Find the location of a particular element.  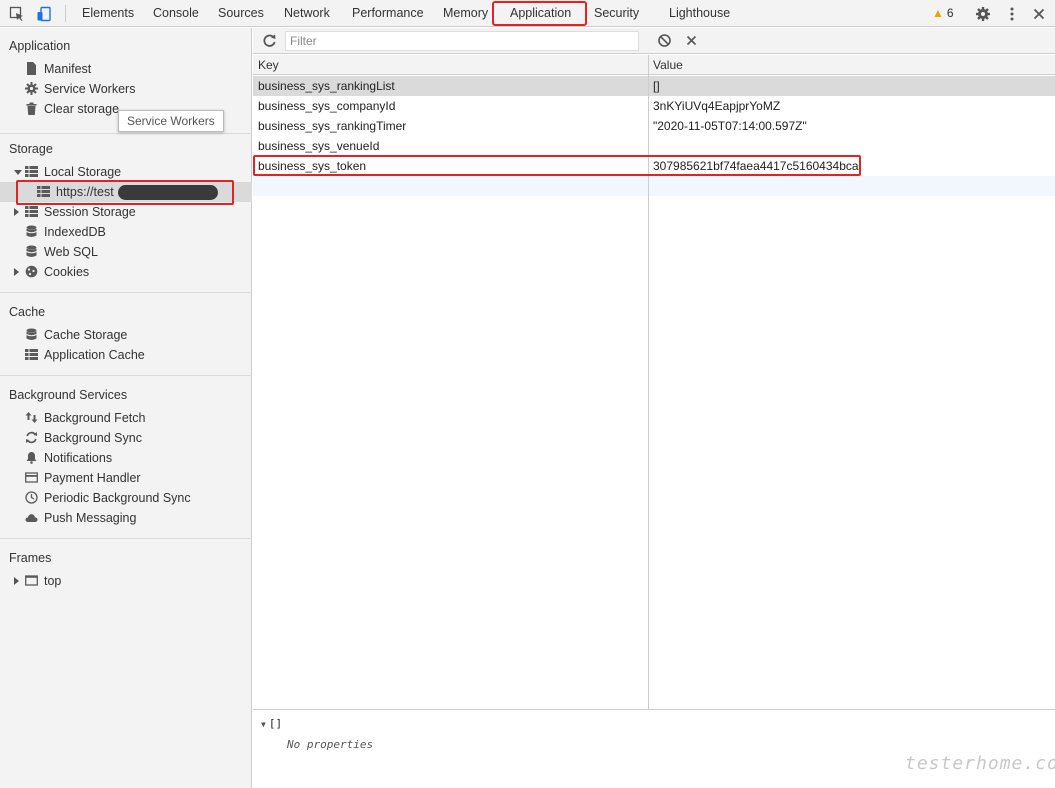

sidebar-item-label: Manifest is located at coordinates (68, 69).